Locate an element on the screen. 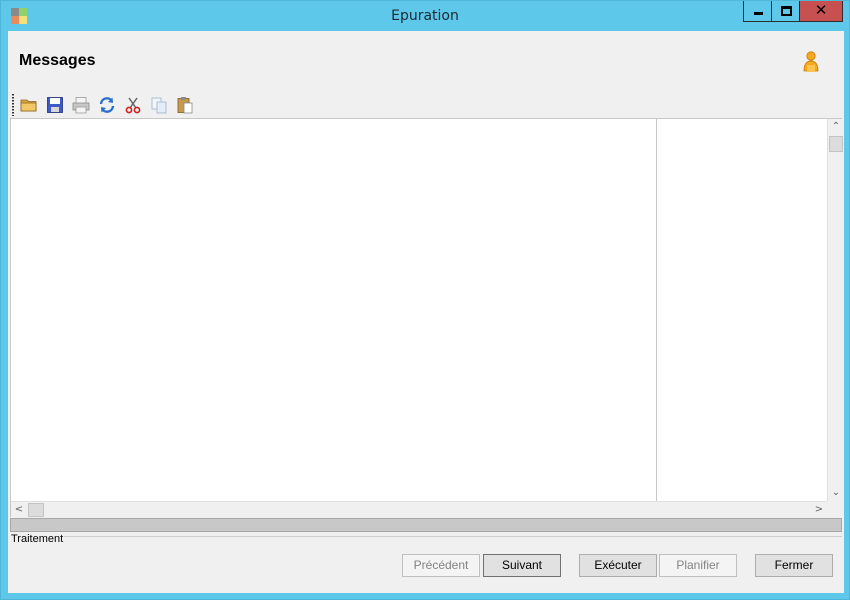  execute-button: Exécuter is located at coordinates (618, 565).